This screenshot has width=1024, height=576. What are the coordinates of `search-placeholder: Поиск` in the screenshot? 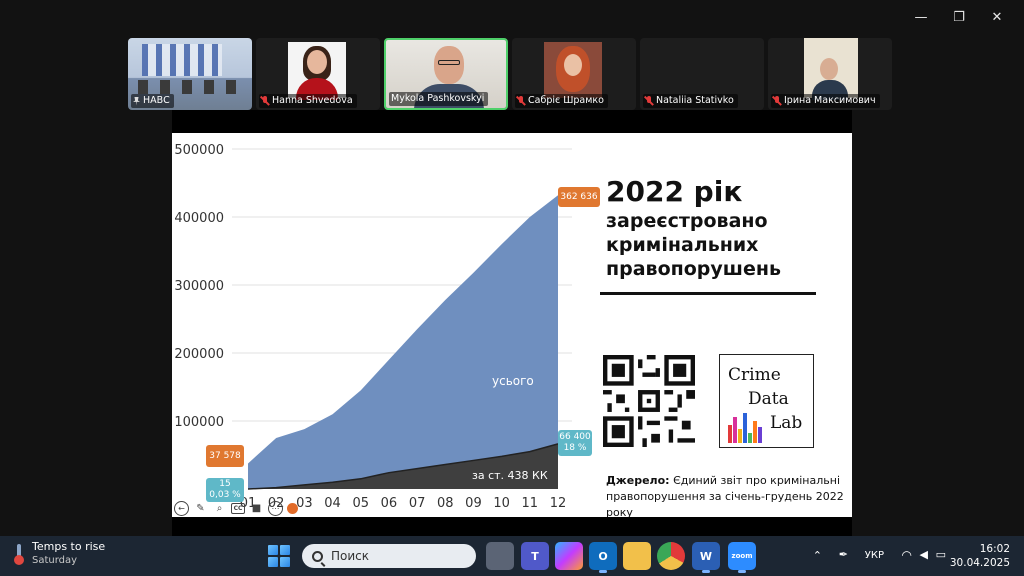 It's located at (350, 556).